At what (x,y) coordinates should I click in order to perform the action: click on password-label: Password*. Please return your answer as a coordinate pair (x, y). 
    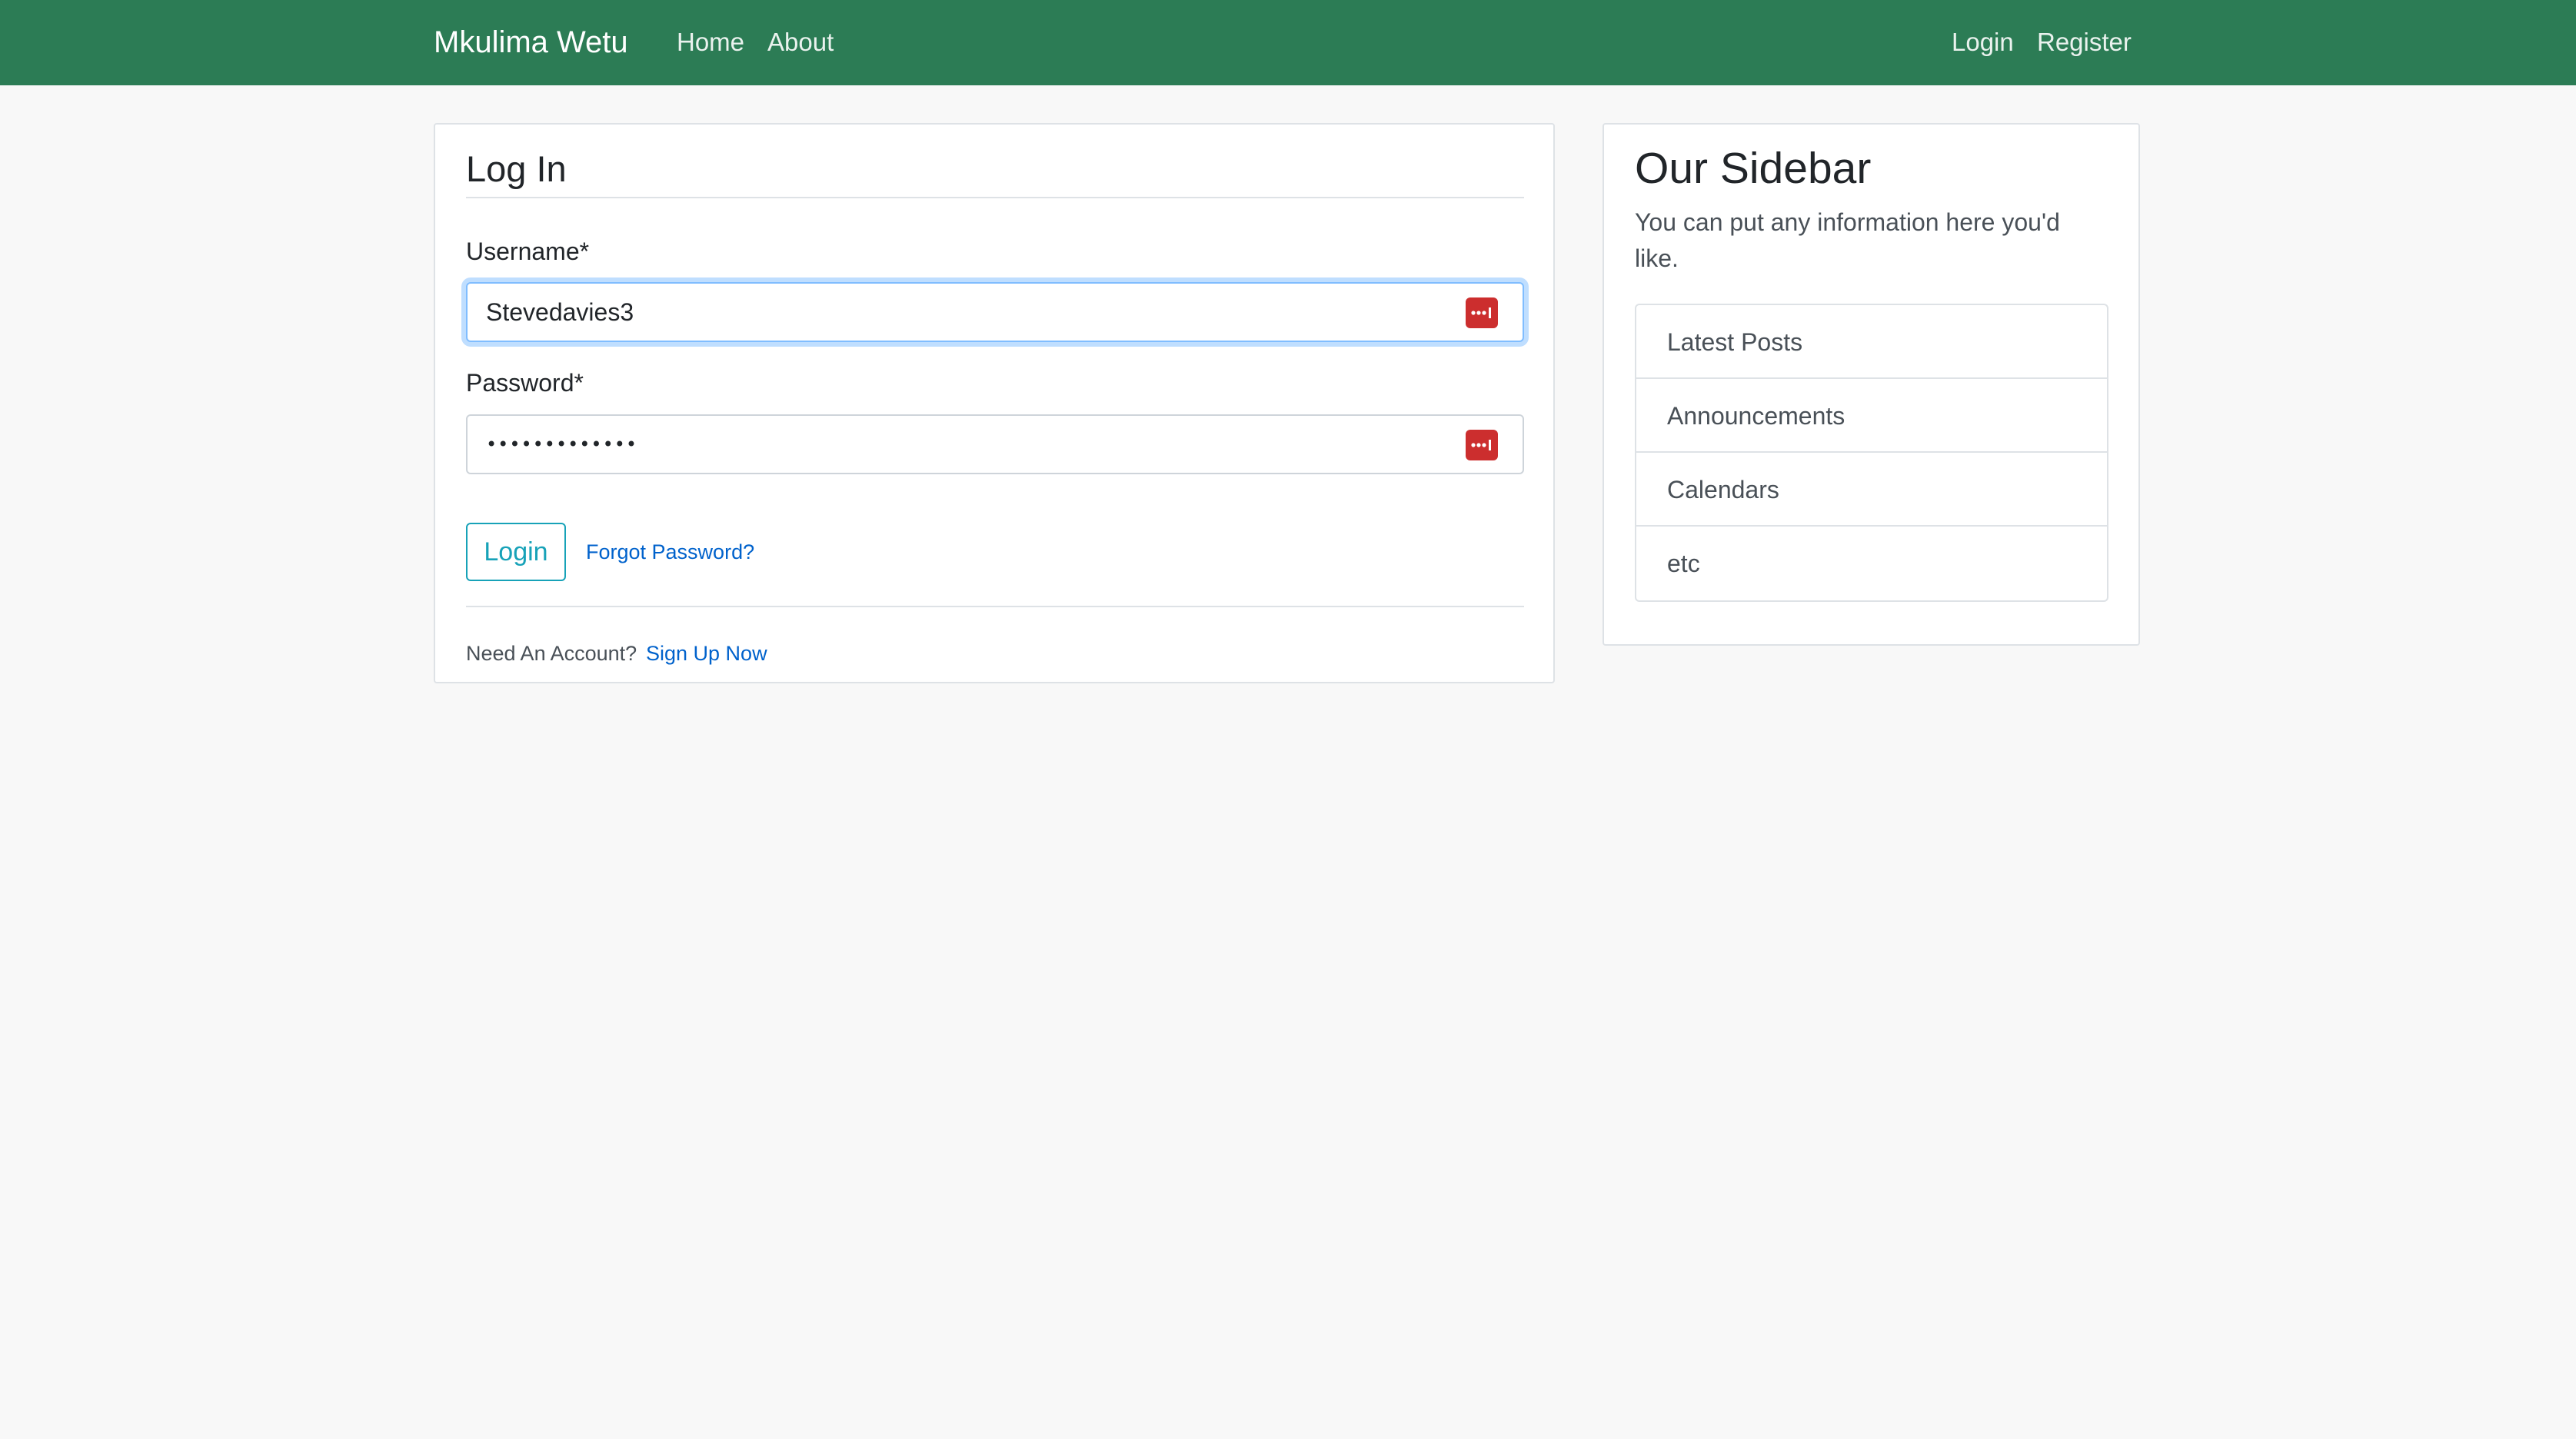
    Looking at the image, I should click on (525, 383).